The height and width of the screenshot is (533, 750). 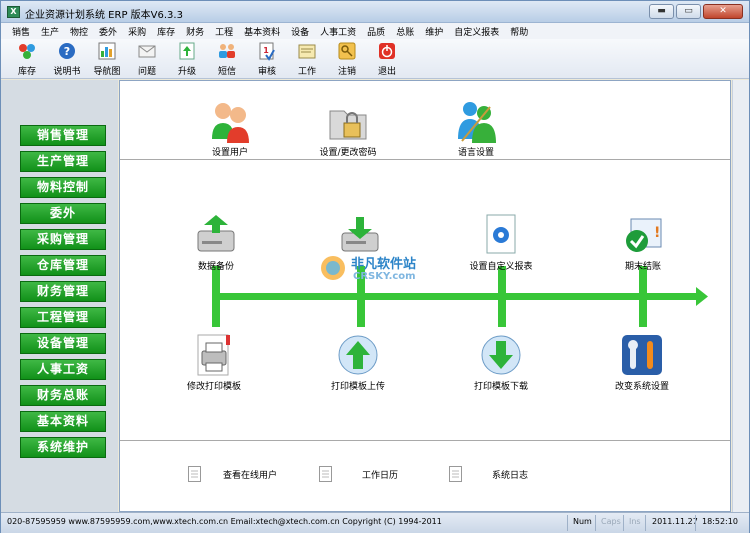 I want to click on toolbar-manual-button: ? 说明书, so click(x=67, y=59).